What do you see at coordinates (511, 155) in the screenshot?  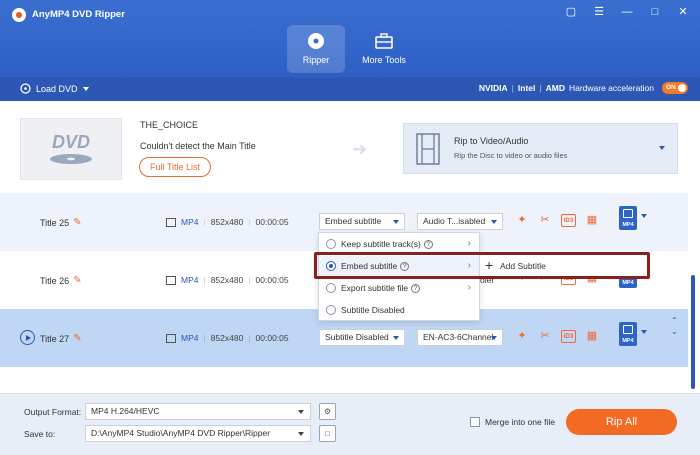 I see `rip-to-subtitle: Rip the Disc to video or audio files` at bounding box center [511, 155].